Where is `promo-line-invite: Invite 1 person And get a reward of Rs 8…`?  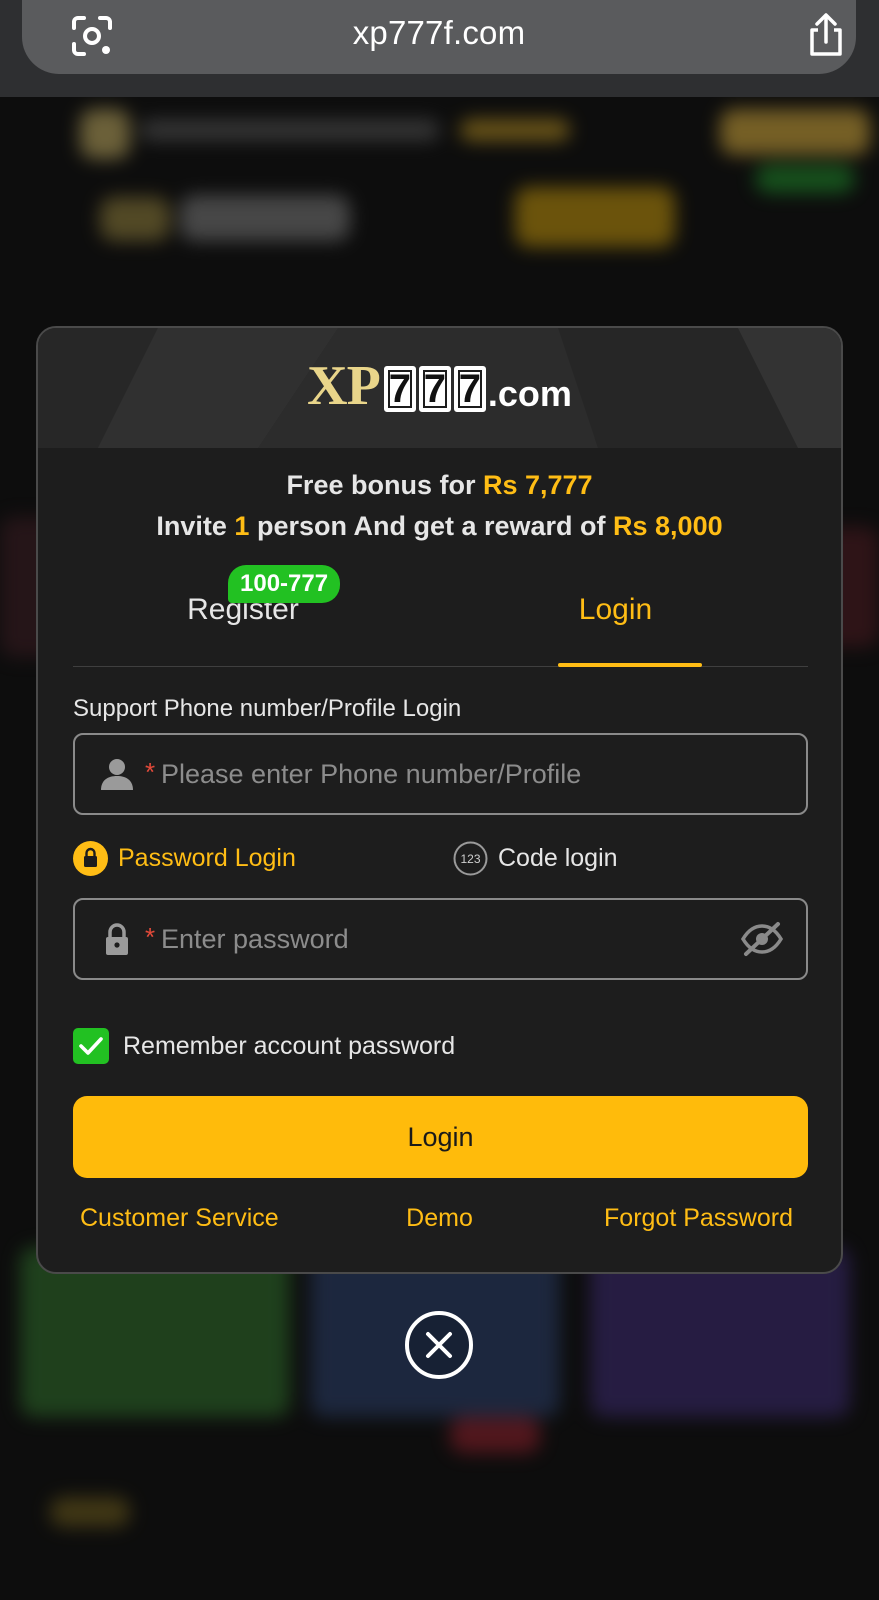 promo-line-invite: Invite 1 person And get a reward of Rs 8… is located at coordinates (439, 526).